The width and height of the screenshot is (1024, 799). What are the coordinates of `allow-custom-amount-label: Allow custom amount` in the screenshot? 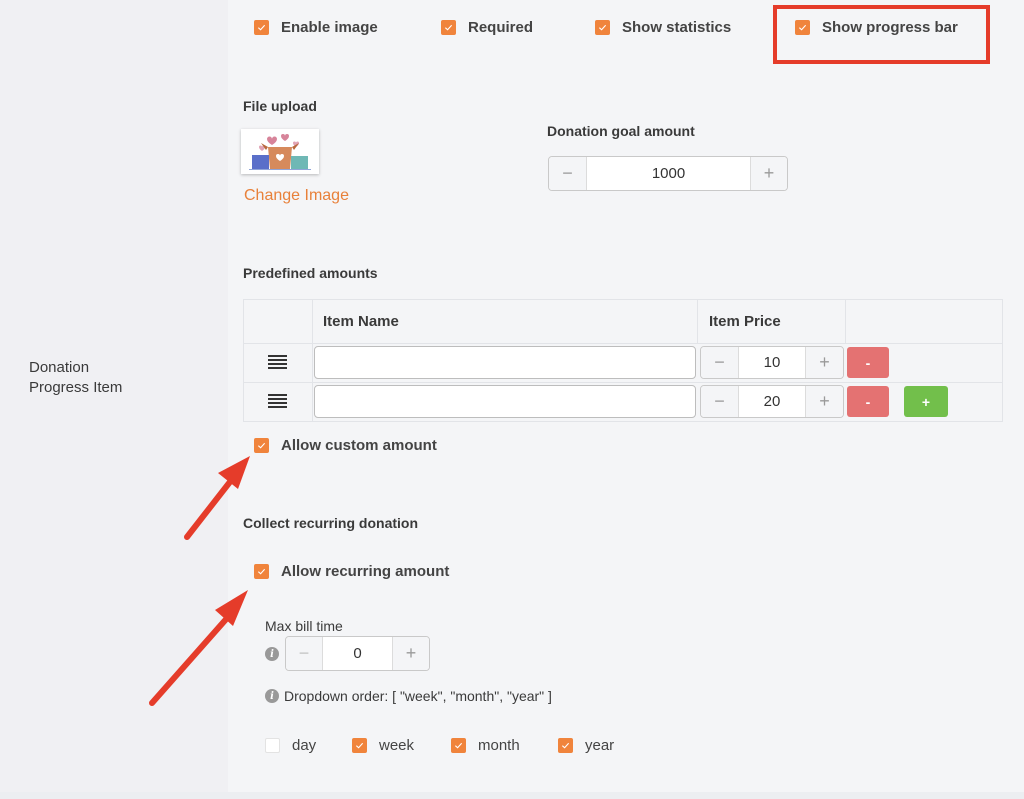 It's located at (359, 445).